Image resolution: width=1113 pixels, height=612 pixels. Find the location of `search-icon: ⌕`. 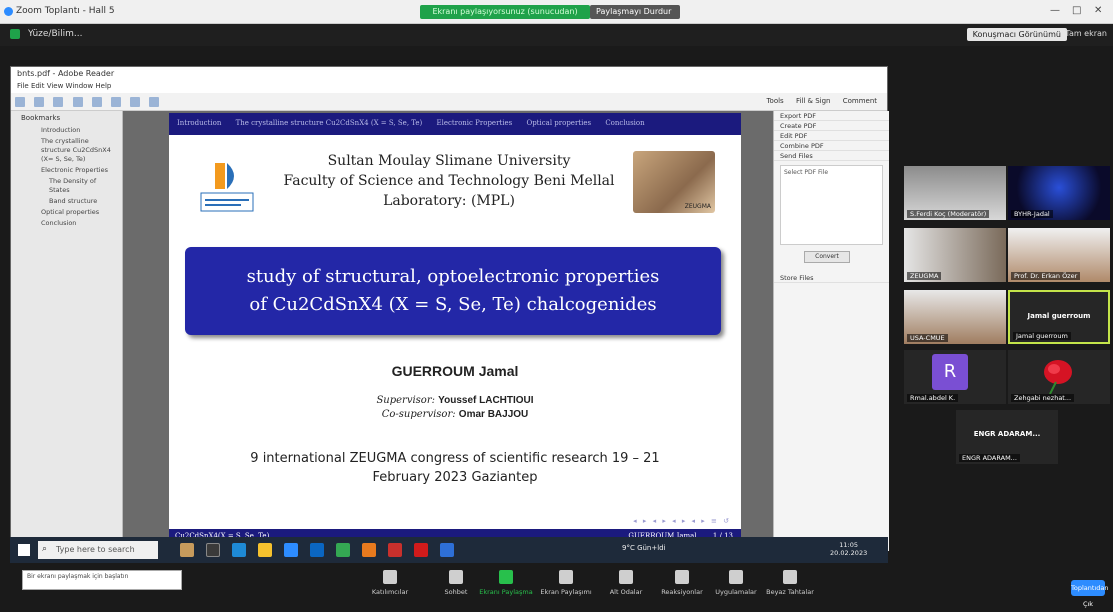

search-icon: ⌕ is located at coordinates (45, 549).